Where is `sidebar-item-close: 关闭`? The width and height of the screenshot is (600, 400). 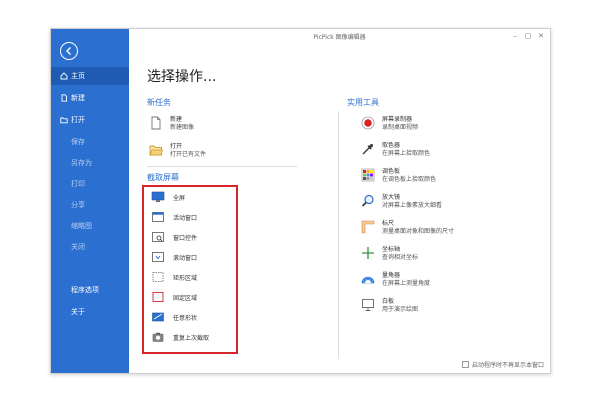 sidebar-item-close: 关闭 is located at coordinates (90, 247).